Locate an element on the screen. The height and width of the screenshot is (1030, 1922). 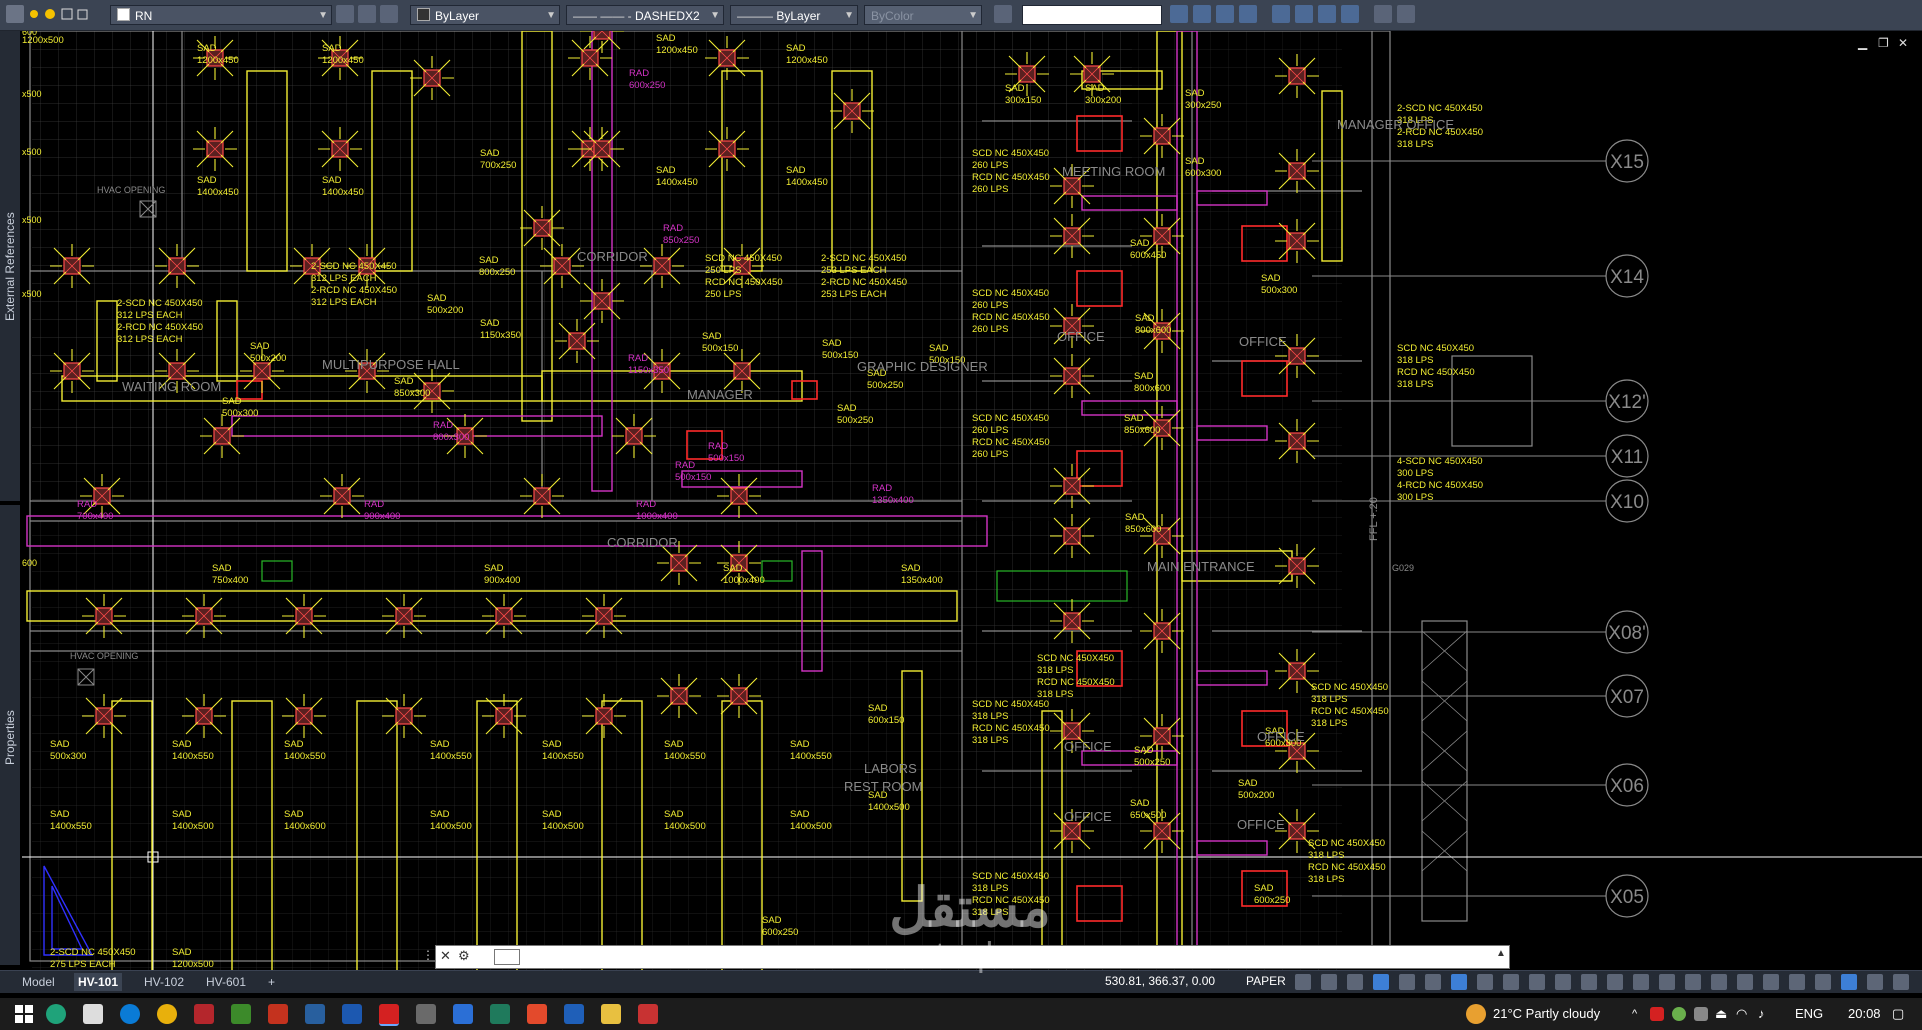
isolate-objects-icon is located at coordinates (1823, 982).